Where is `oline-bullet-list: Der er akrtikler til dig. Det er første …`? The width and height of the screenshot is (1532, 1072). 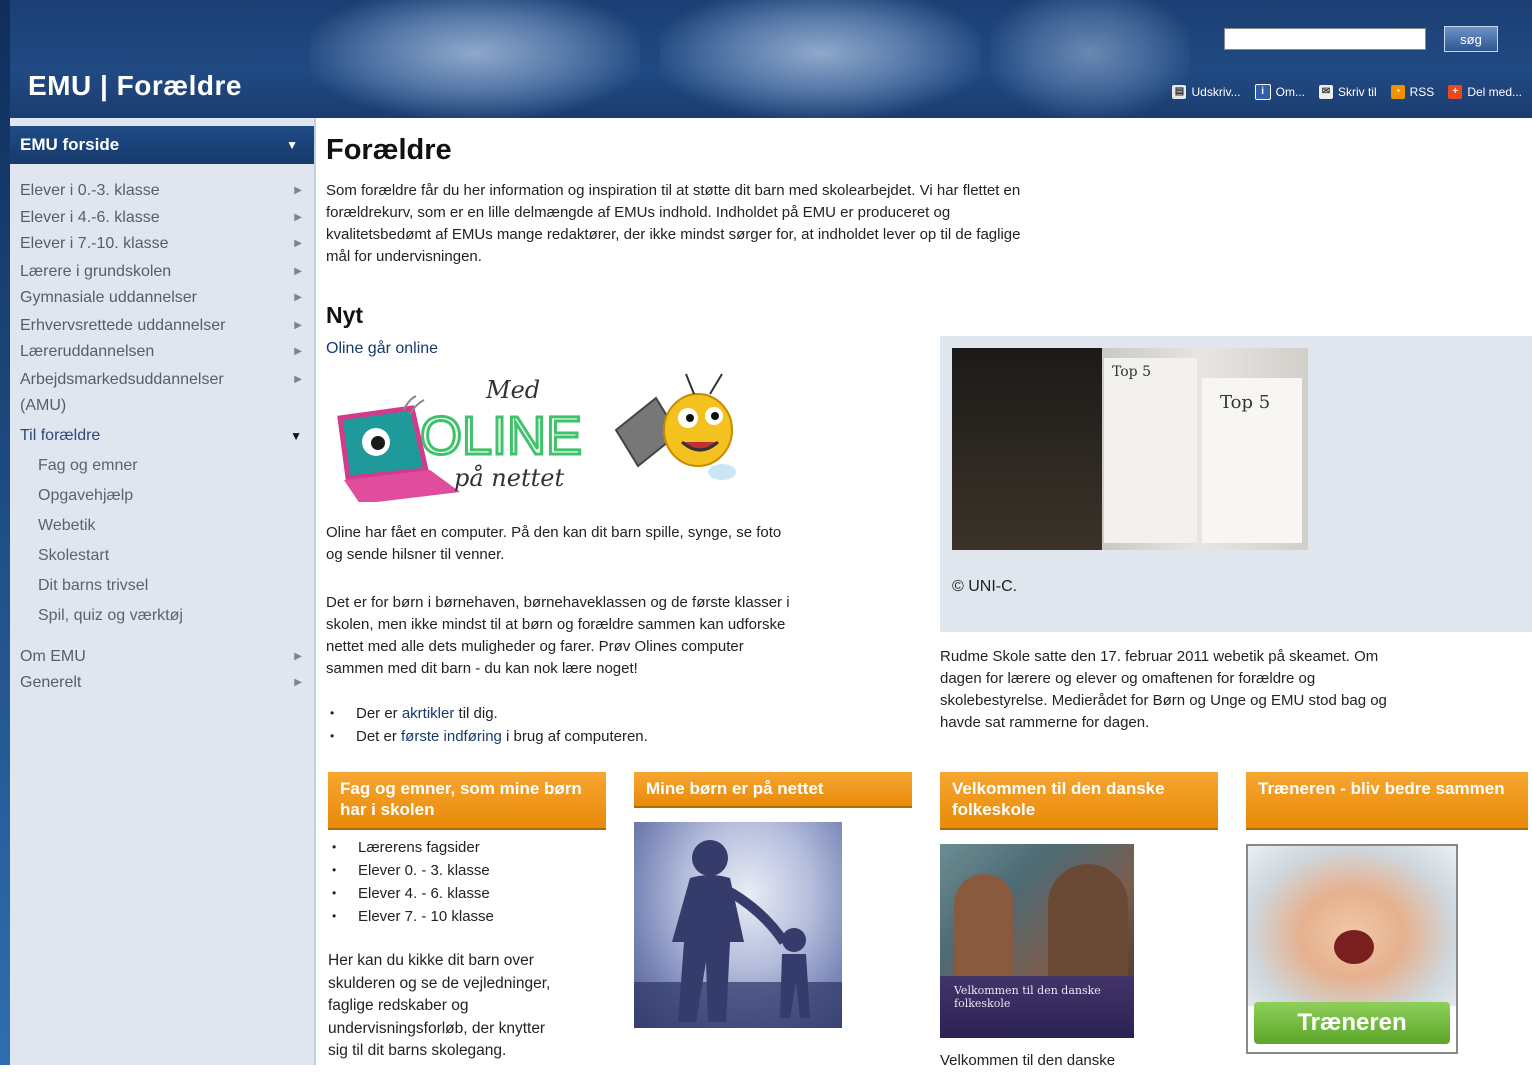
oline-bullet-list: Der er akrtikler til dig. Det er første … is located at coordinates (487, 725).